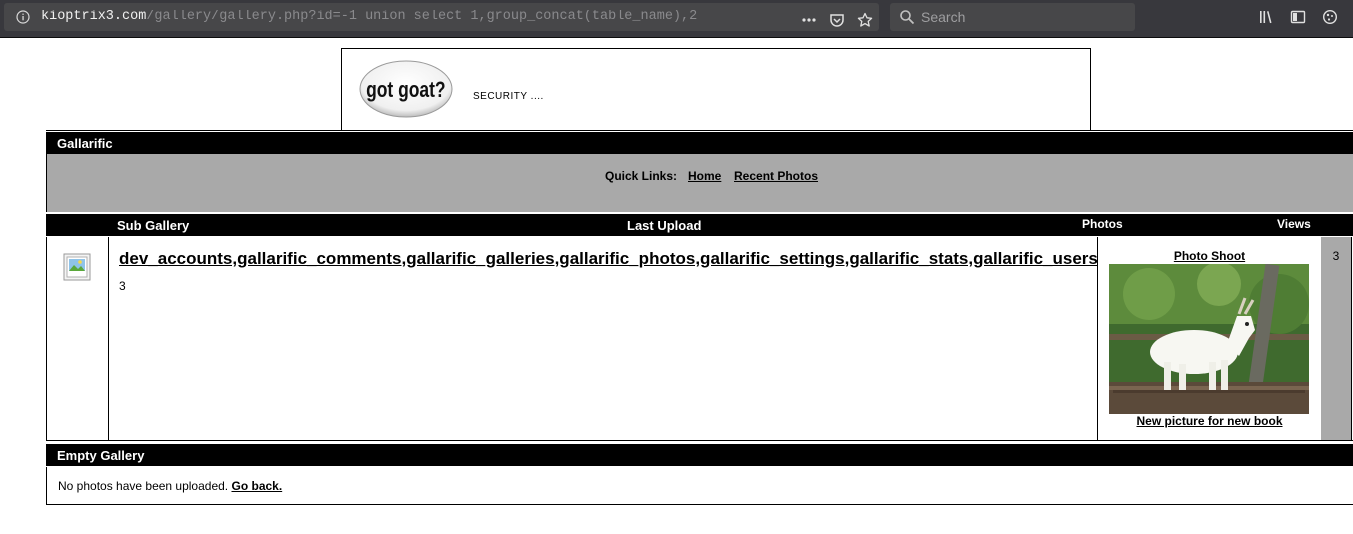  I want to click on column-sub-gallery: Sub Gallery, so click(153, 225).